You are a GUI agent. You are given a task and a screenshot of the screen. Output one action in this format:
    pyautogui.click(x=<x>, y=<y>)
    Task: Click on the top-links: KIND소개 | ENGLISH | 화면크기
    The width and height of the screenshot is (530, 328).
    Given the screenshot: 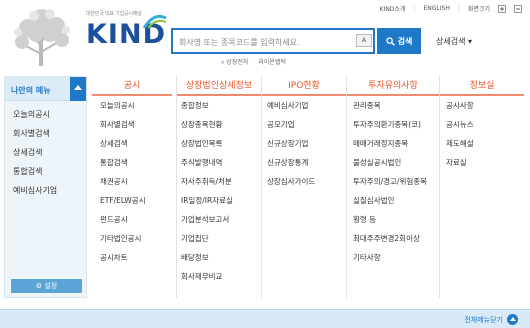 What is the action you would take?
    pyautogui.click(x=451, y=8)
    